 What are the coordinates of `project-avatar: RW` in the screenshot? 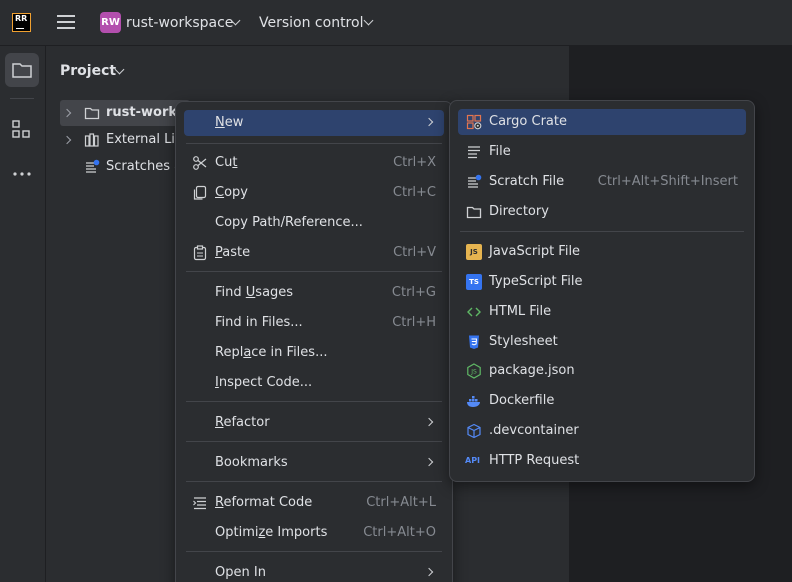 It's located at (110, 22).